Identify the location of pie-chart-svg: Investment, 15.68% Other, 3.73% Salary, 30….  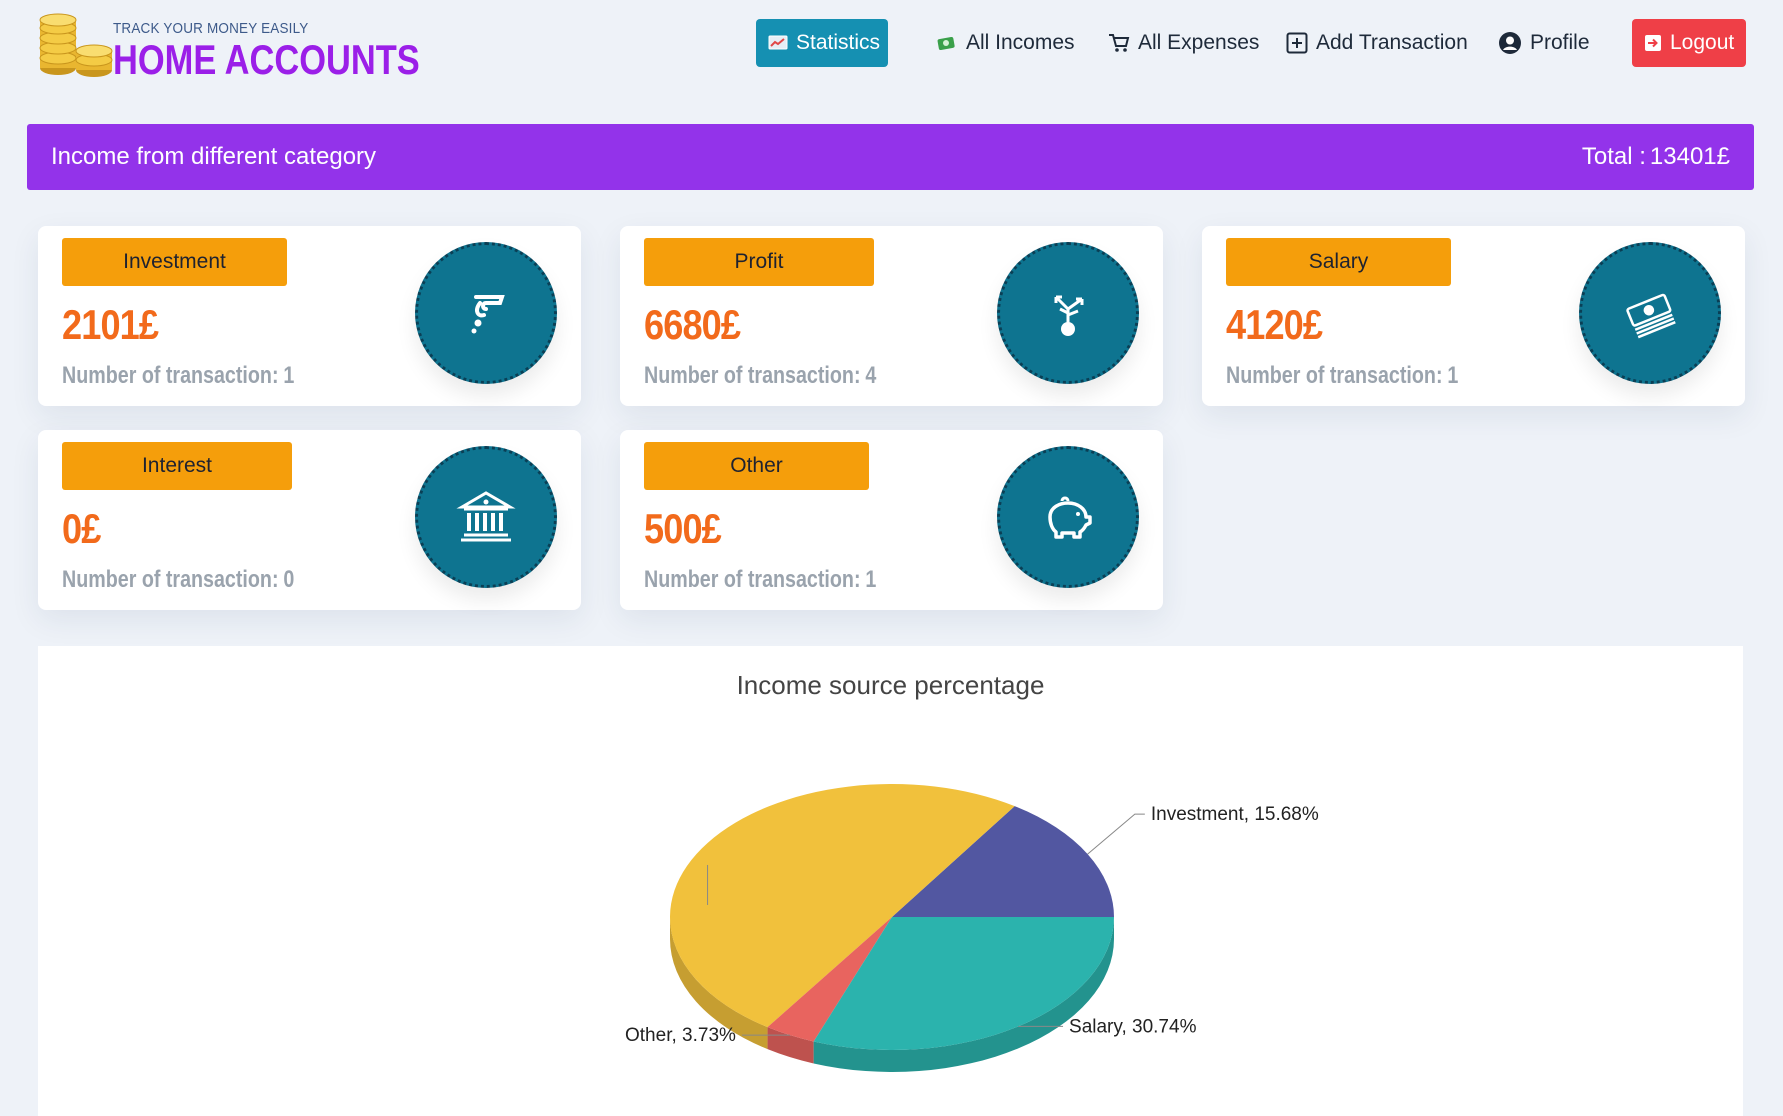
(972, 927).